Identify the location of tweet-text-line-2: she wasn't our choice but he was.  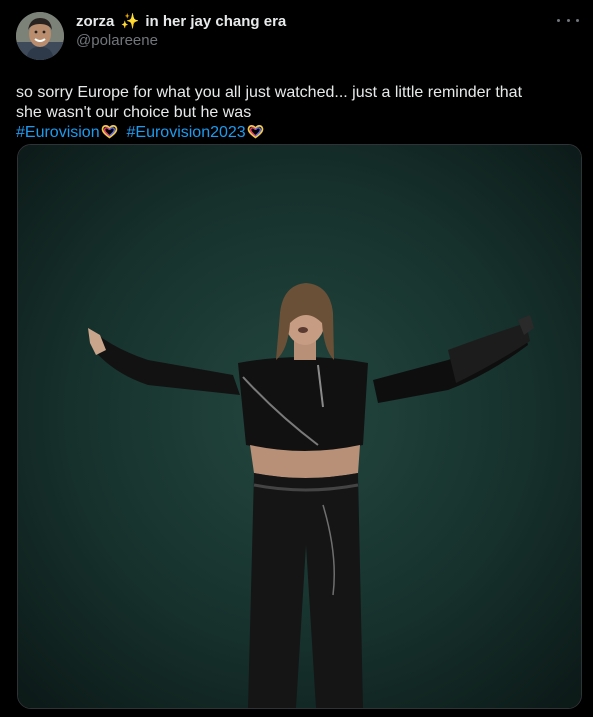
(134, 112).